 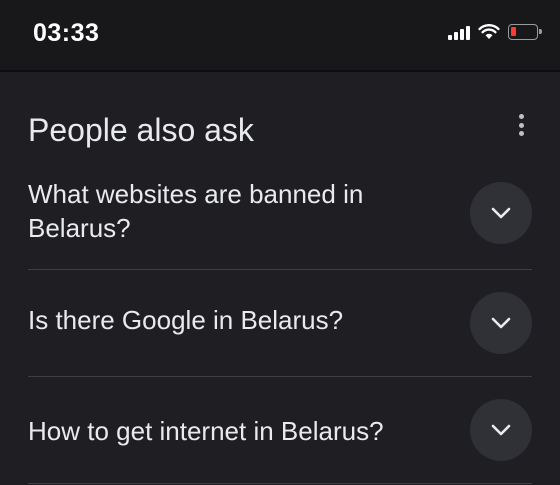 What do you see at coordinates (280, 36) in the screenshot?
I see `status-bar: 03:33` at bounding box center [280, 36].